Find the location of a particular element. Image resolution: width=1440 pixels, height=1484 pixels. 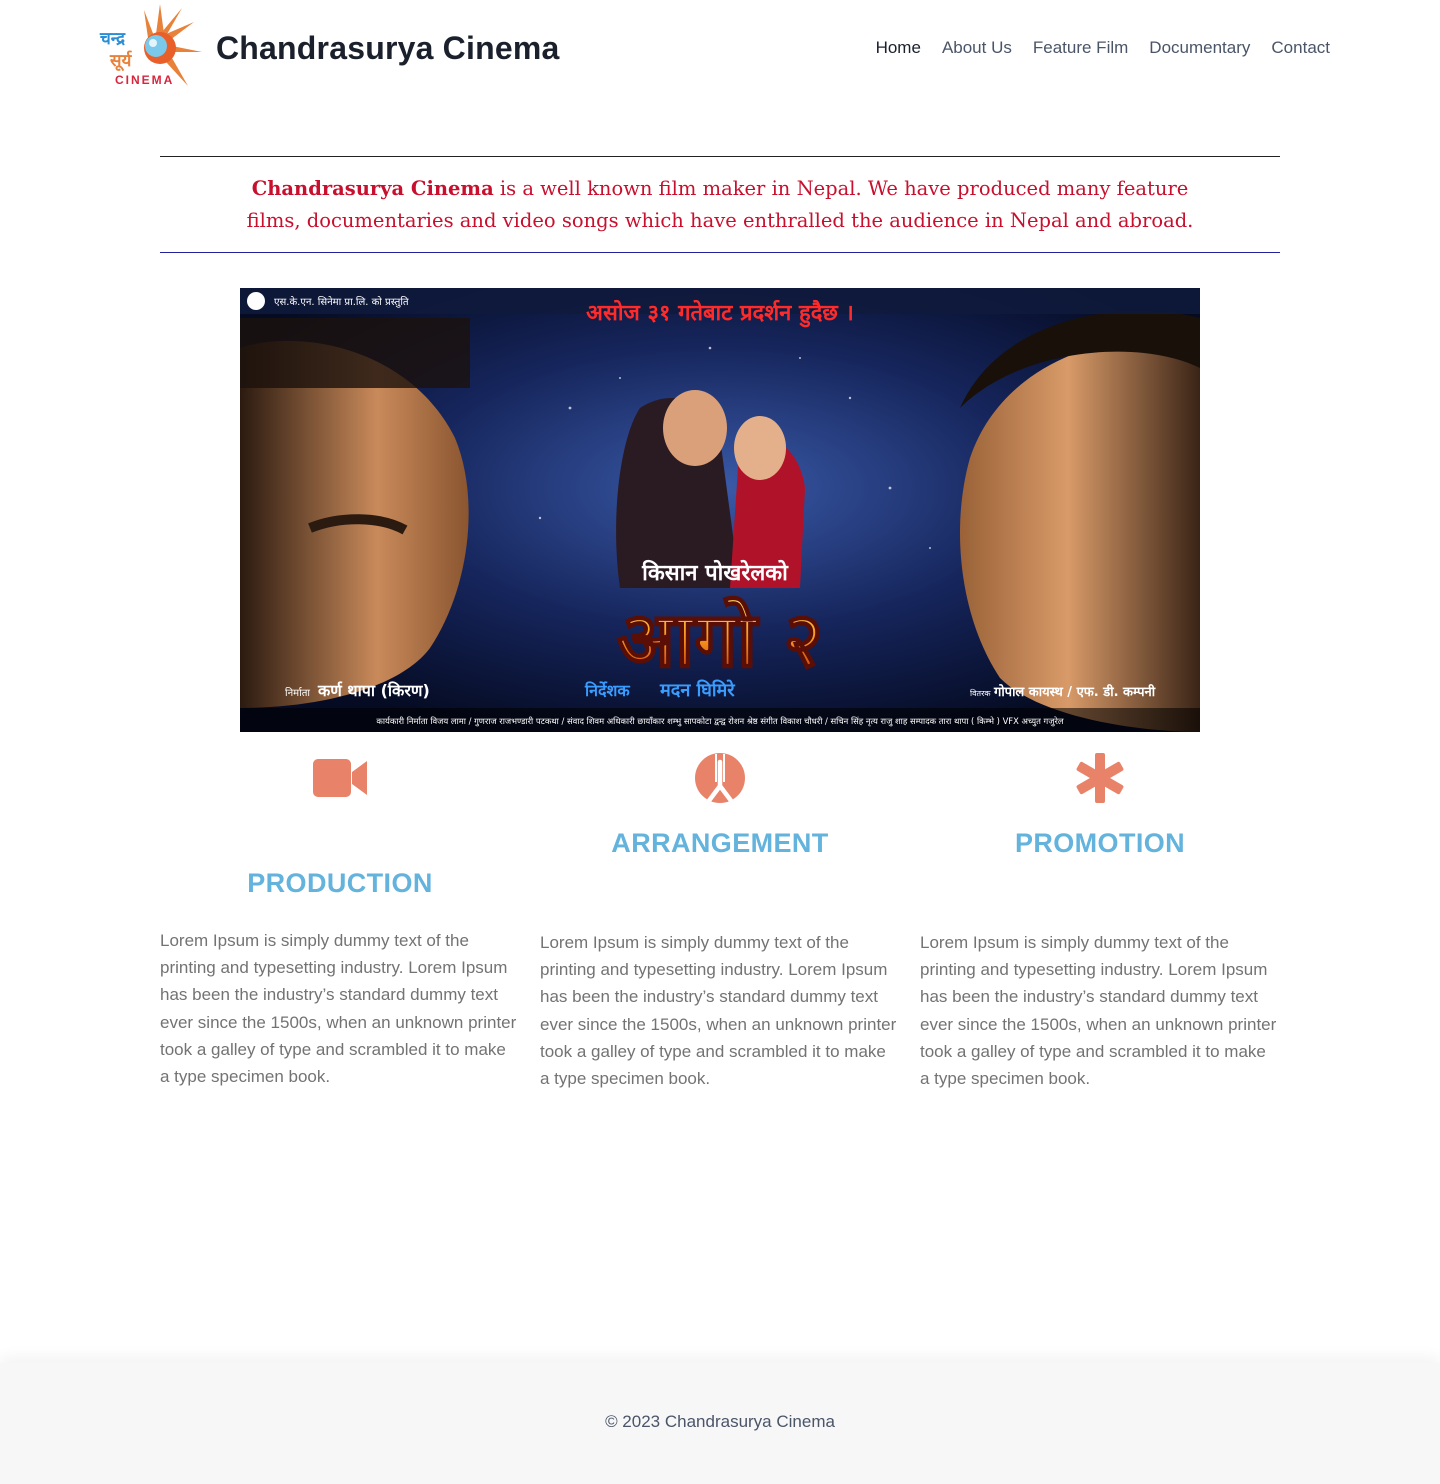

intro-brand: Chandrasurya Cinema is located at coordinates (372, 188).